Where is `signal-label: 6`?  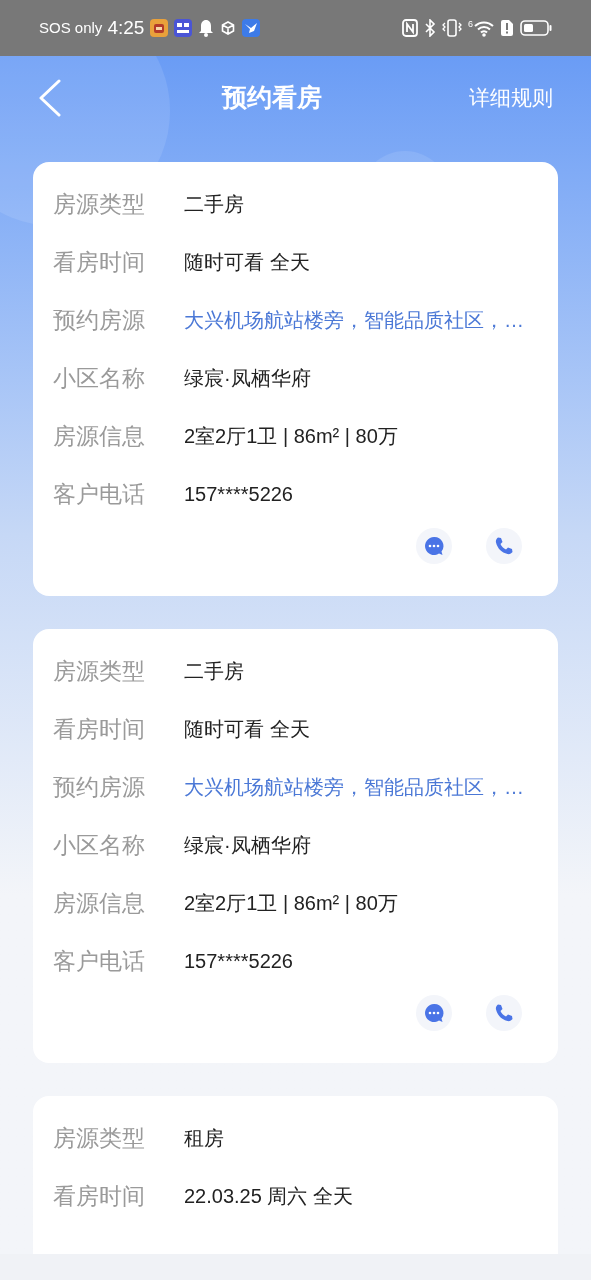
signal-label: 6 is located at coordinates (470, 24).